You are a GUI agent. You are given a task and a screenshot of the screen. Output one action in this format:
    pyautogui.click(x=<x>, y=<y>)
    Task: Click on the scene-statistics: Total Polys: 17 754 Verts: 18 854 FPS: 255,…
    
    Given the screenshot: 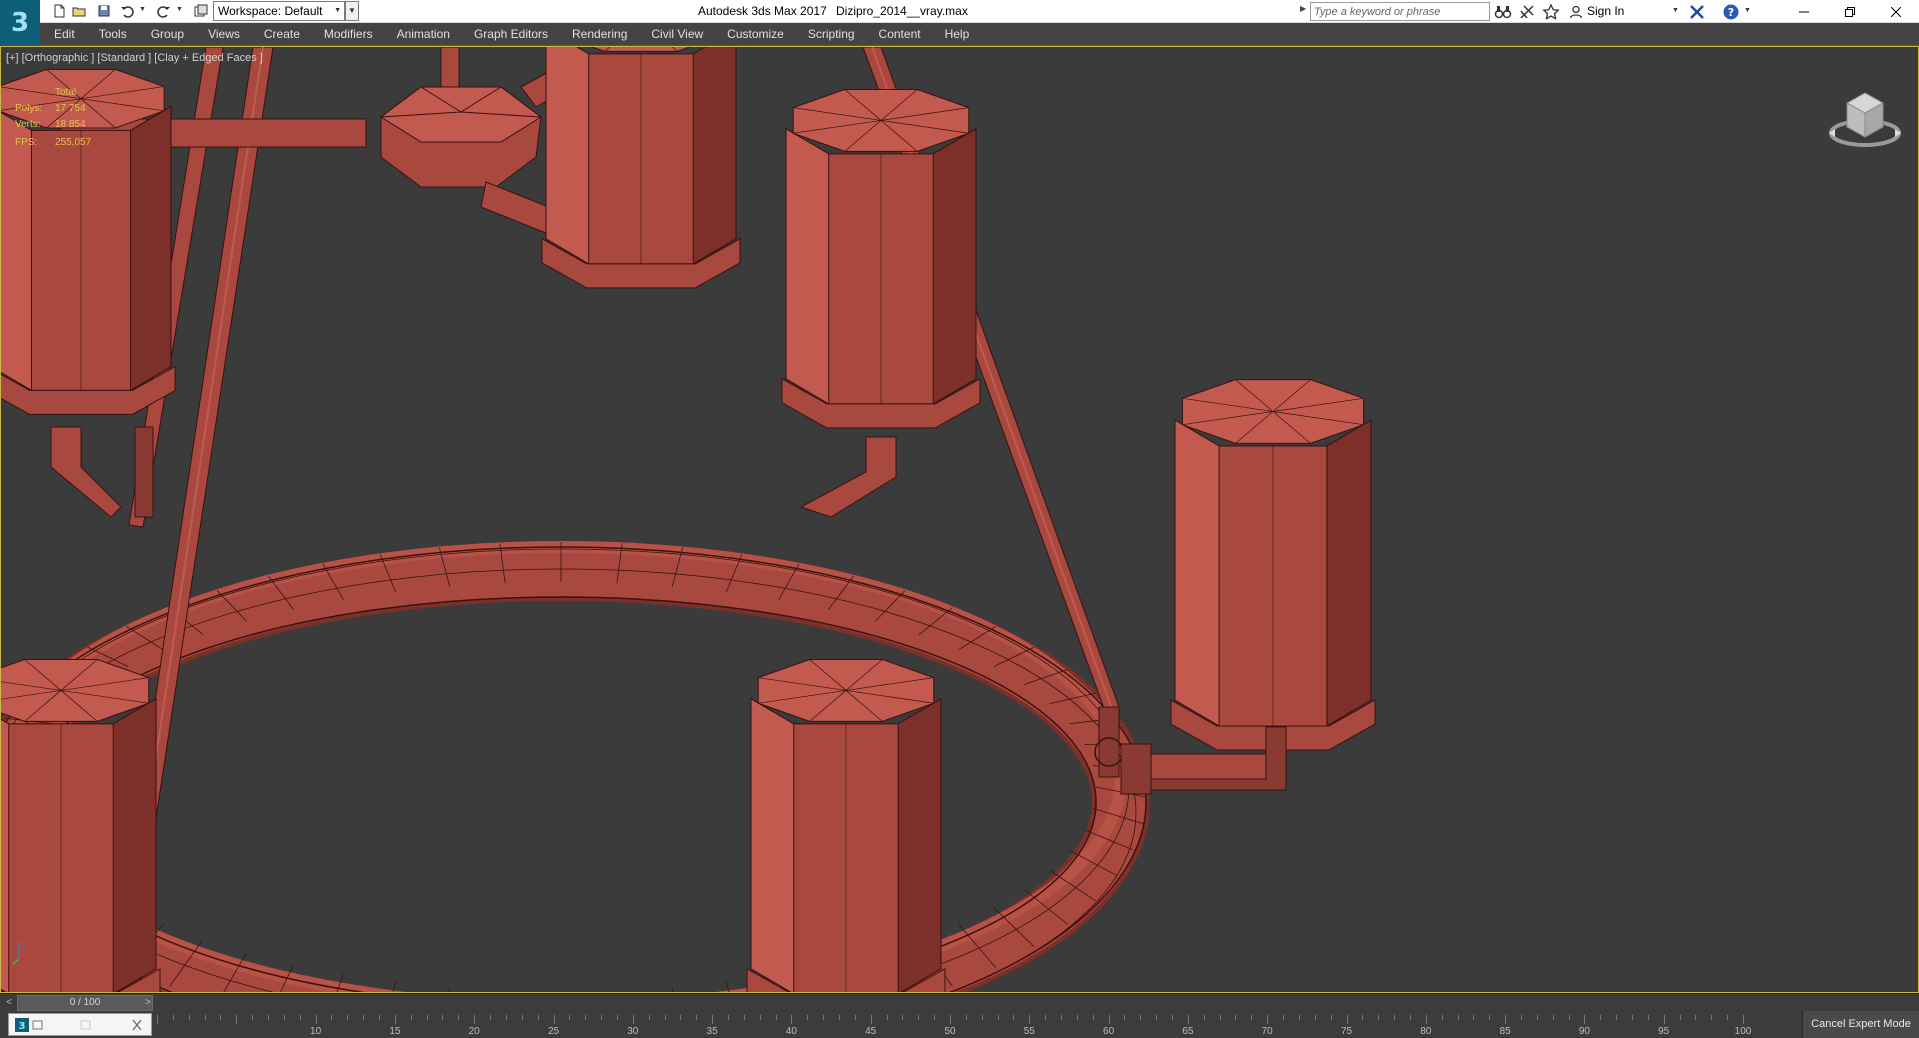 What is the action you would take?
    pyautogui.click(x=53, y=118)
    